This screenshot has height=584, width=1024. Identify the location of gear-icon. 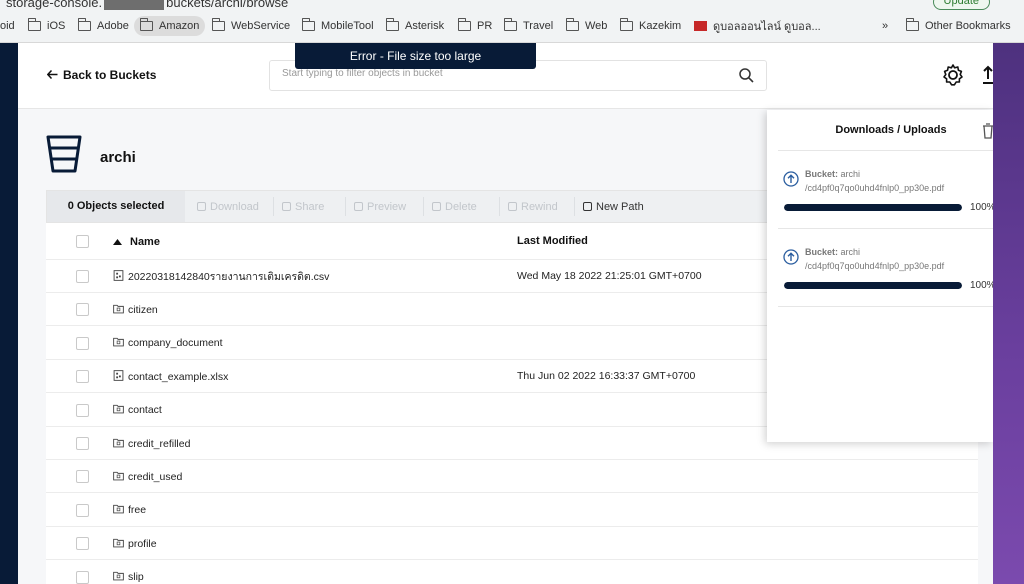
(953, 77).